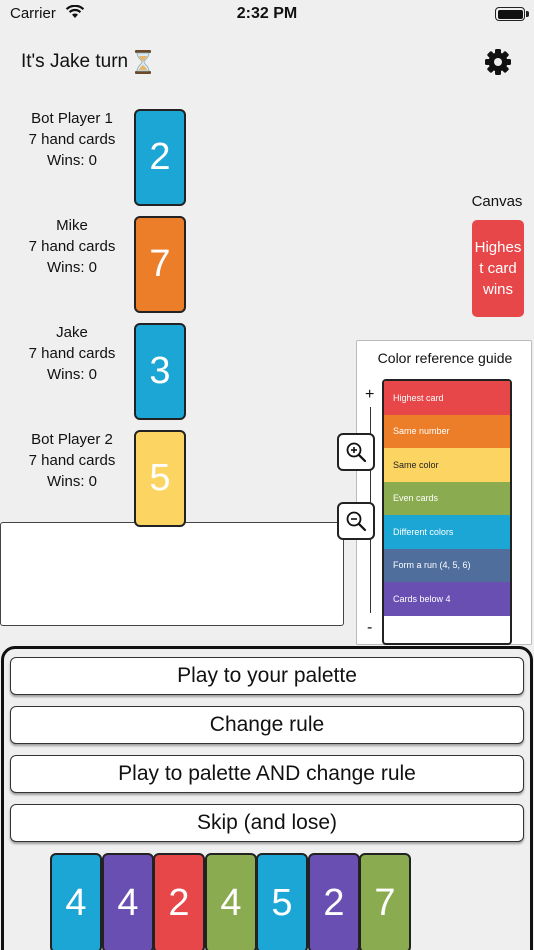 The image size is (534, 950). I want to click on play-and-change-rule-button: Play to palette AND change rule, so click(267, 774).